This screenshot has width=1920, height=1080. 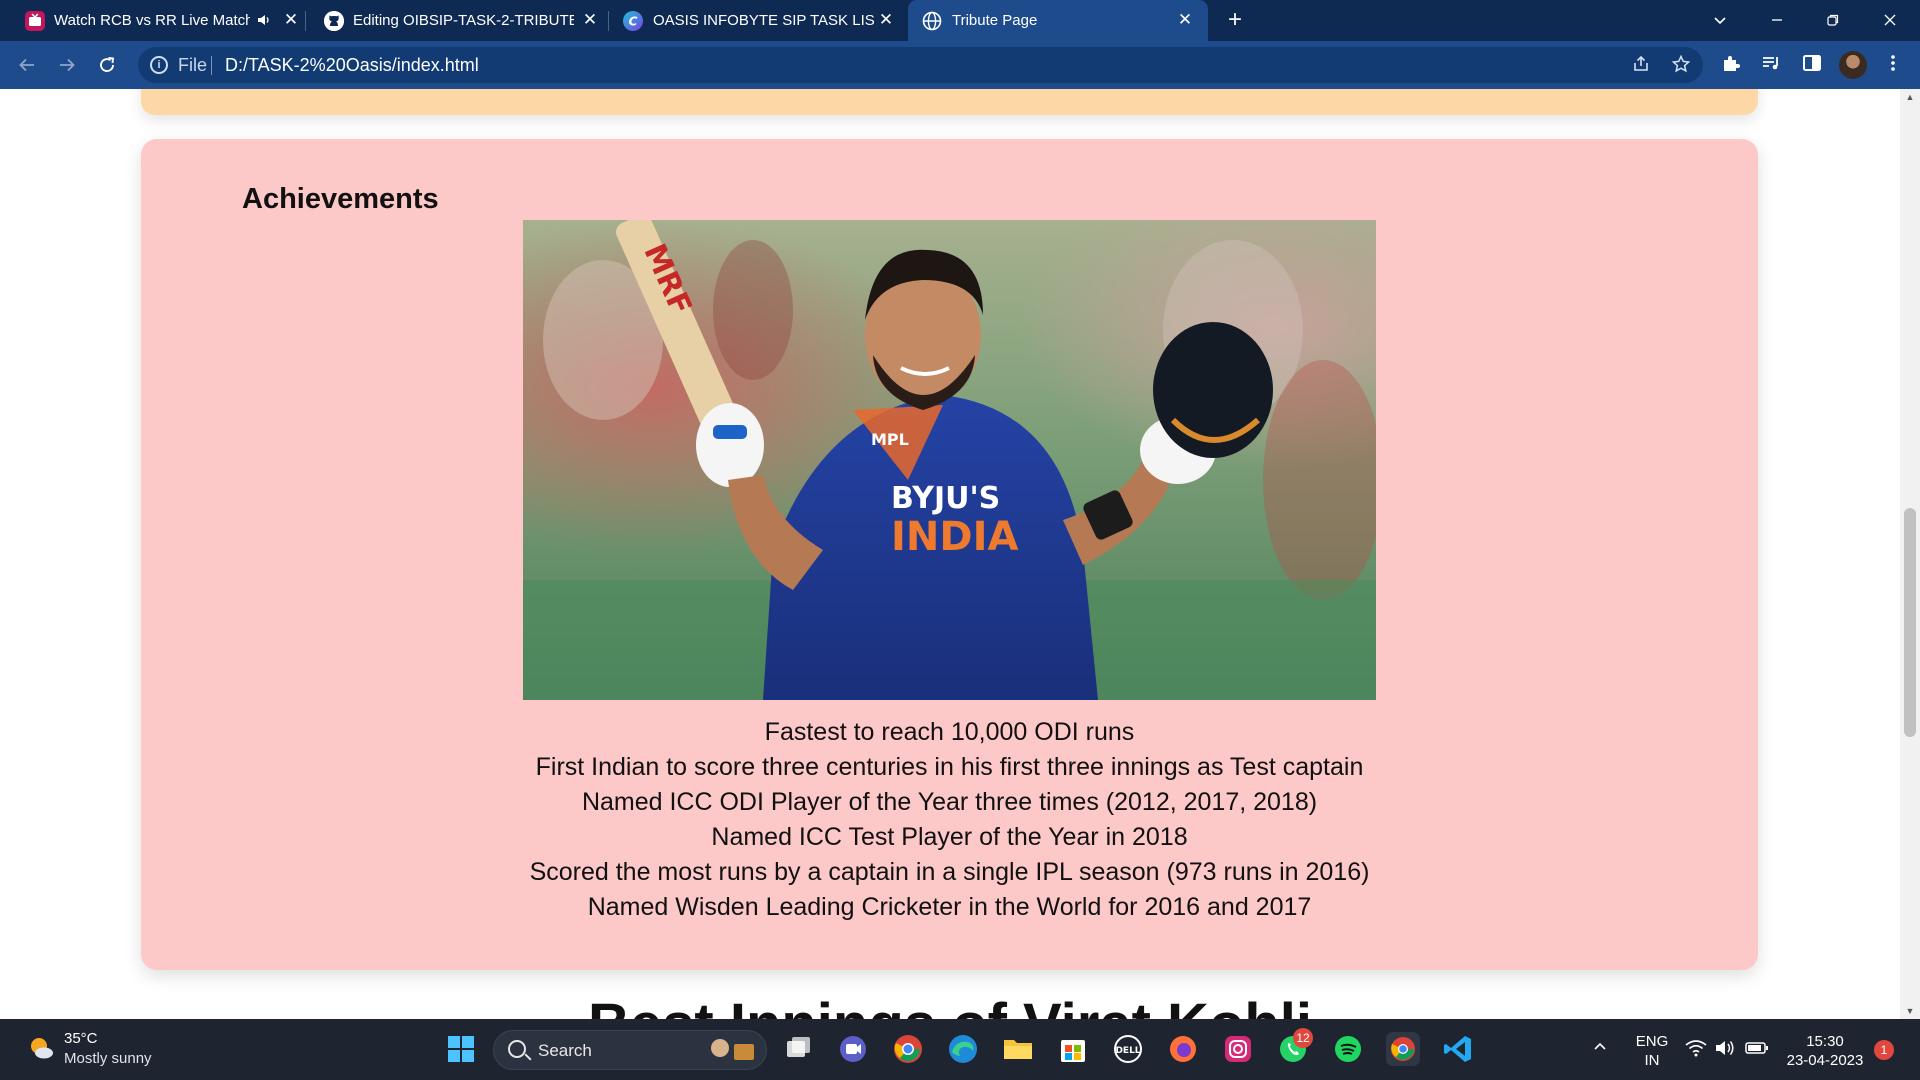 What do you see at coordinates (1731, 65) in the screenshot?
I see `extensions-icon` at bounding box center [1731, 65].